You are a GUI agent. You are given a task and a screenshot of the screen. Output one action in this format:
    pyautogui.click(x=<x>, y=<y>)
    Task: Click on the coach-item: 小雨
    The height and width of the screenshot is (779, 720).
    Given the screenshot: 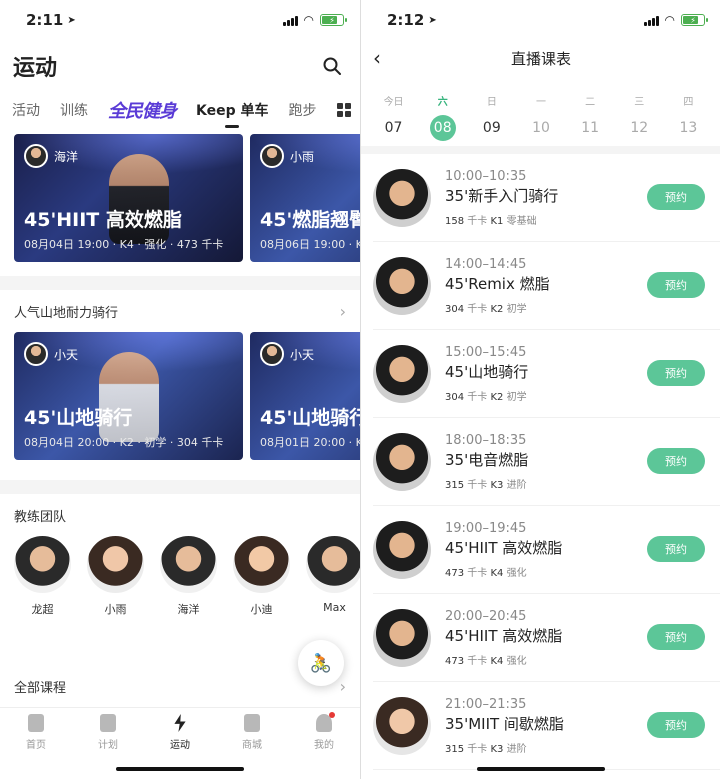 What is the action you would take?
    pyautogui.click(x=115, y=576)
    